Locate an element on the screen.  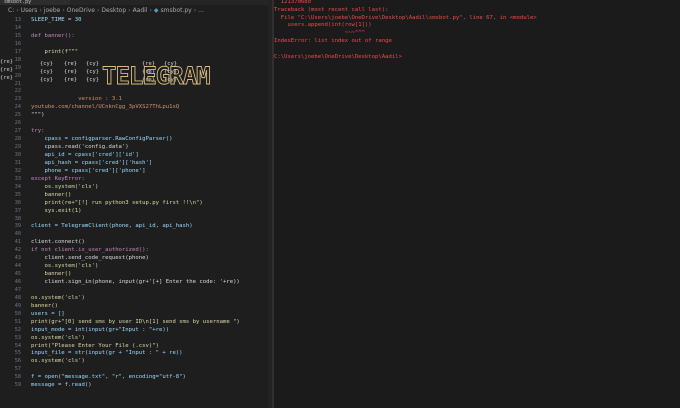
line-number: 47 is located at coordinates (17, 289).